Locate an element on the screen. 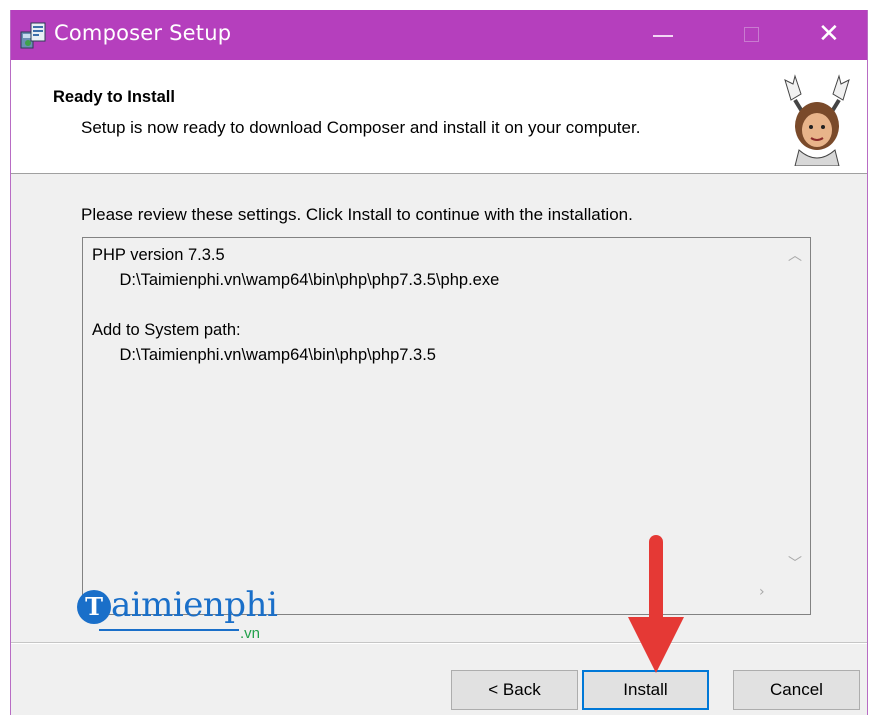  watermark-name: aimienphi is located at coordinates (194, 605).